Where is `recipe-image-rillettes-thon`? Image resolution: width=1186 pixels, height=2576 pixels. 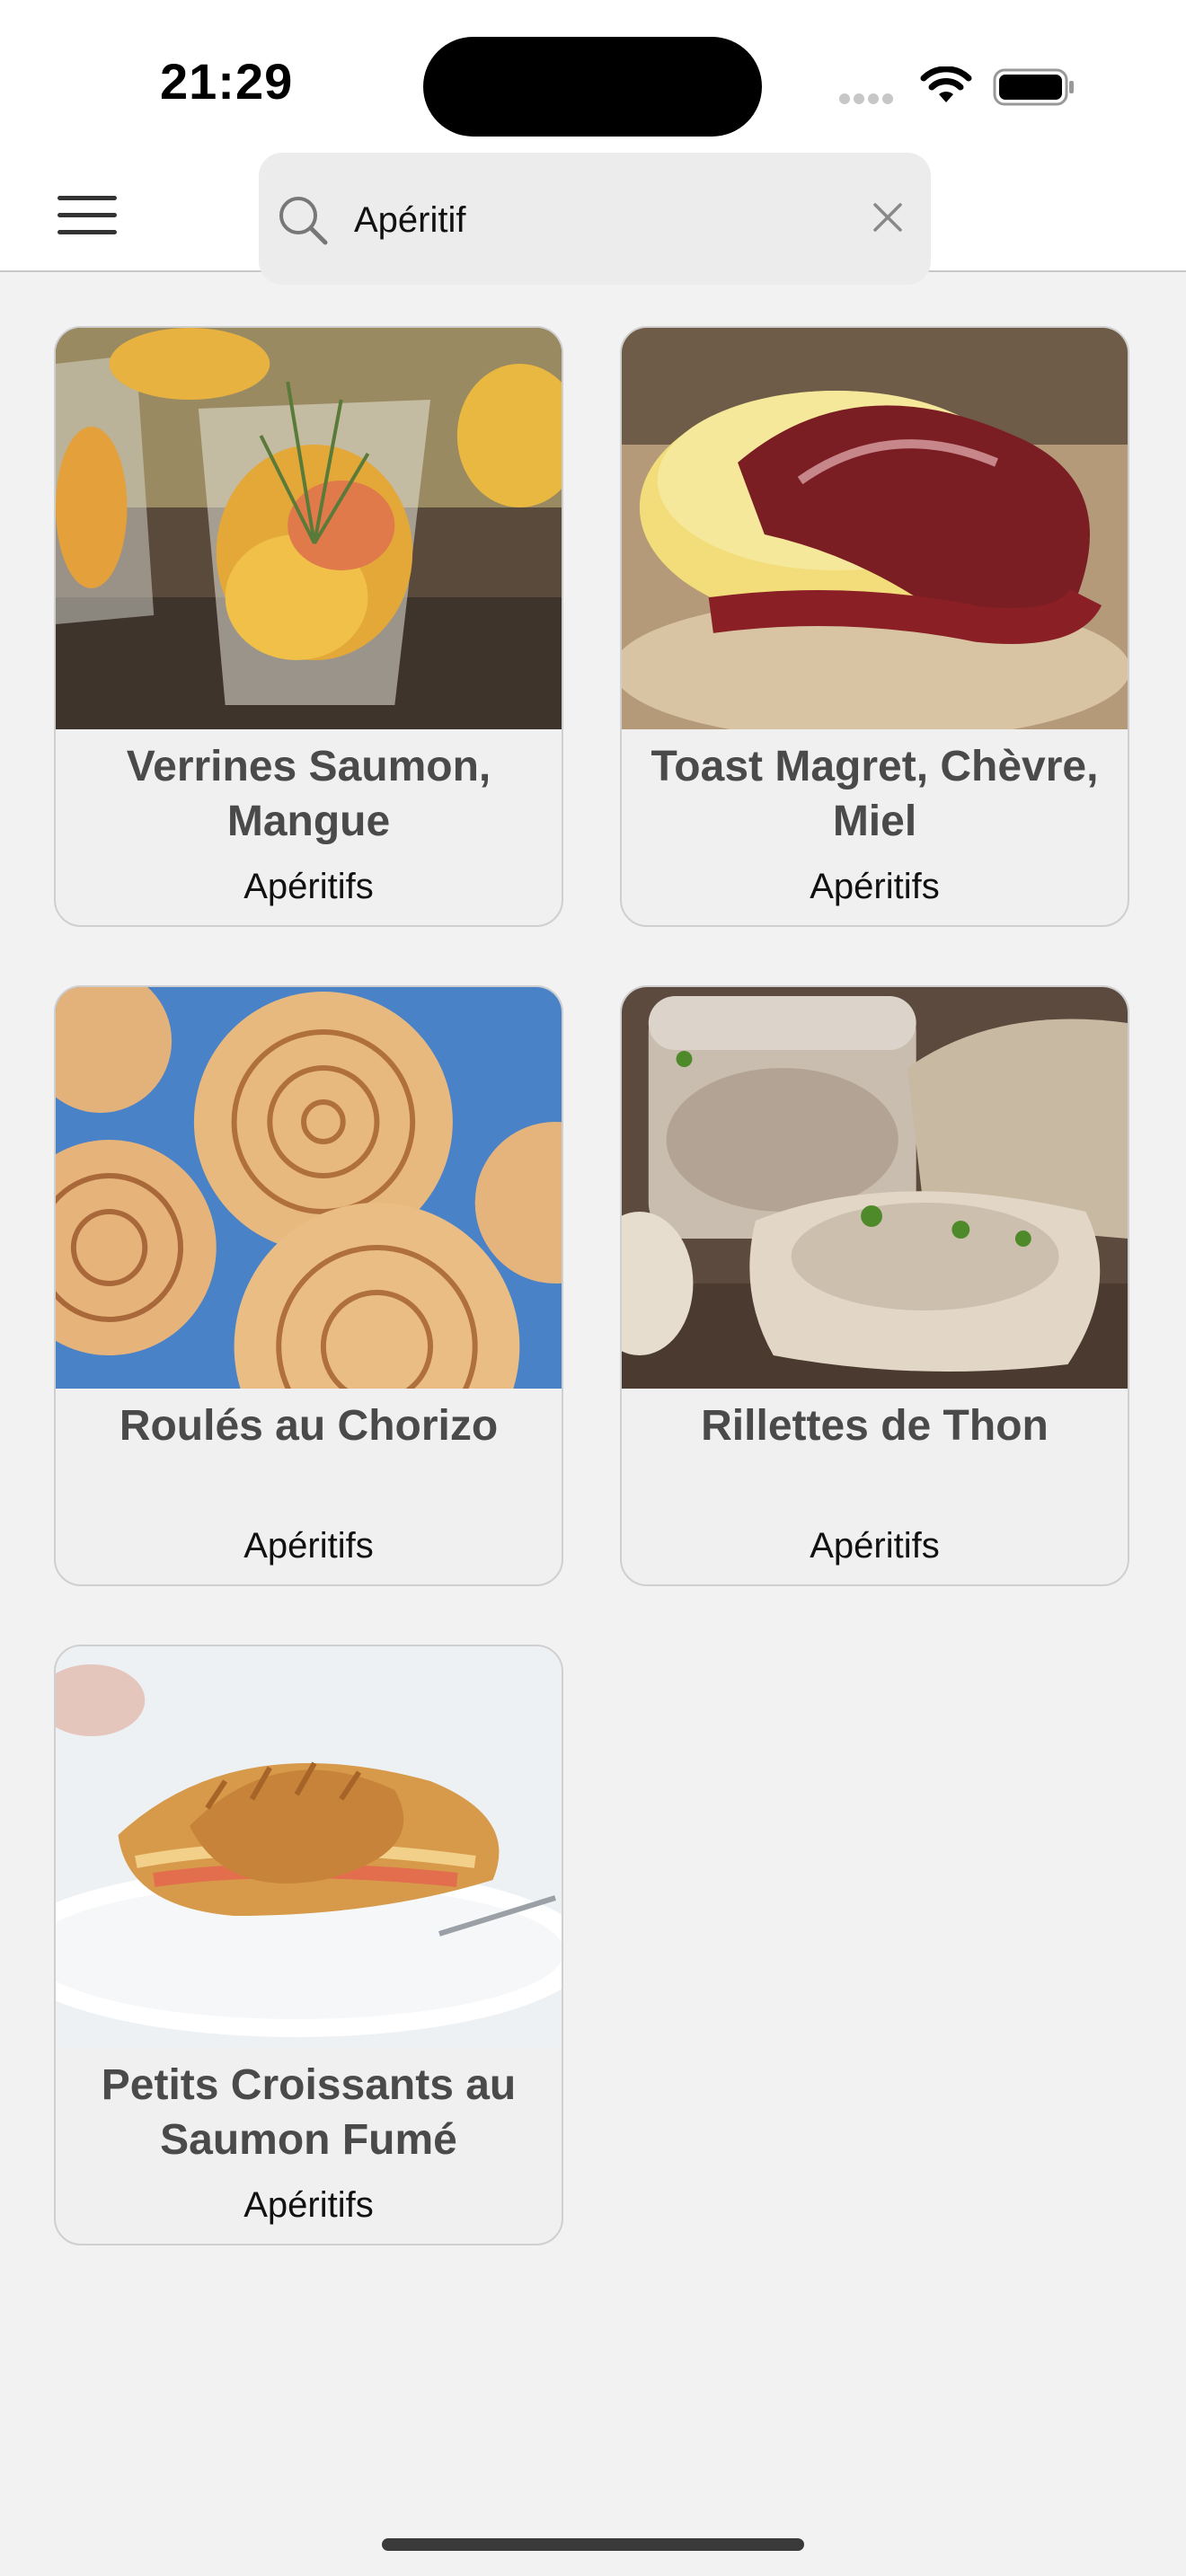
recipe-image-rillettes-thon is located at coordinates (875, 1188).